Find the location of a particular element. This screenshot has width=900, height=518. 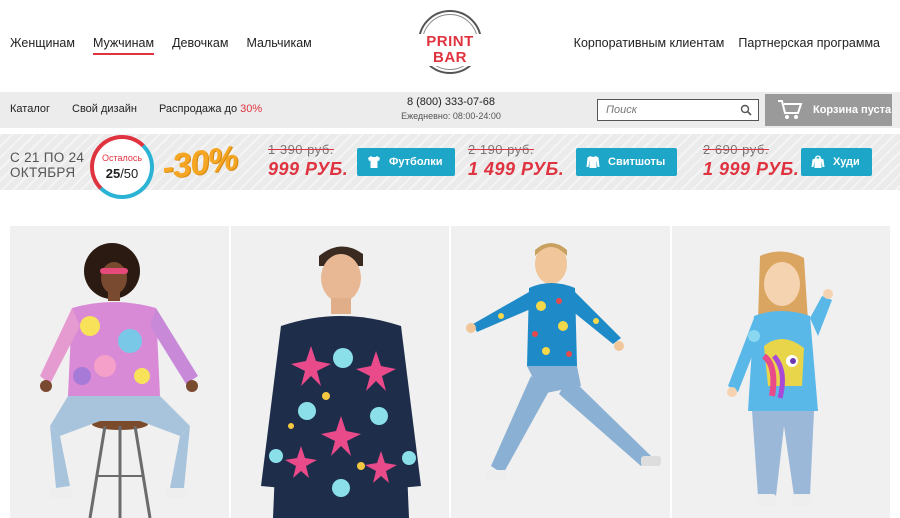

new-price: 999 РУБ. is located at coordinates (308, 169).